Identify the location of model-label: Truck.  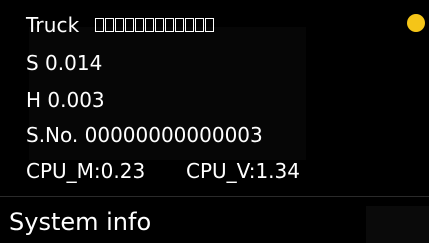
(53, 25).